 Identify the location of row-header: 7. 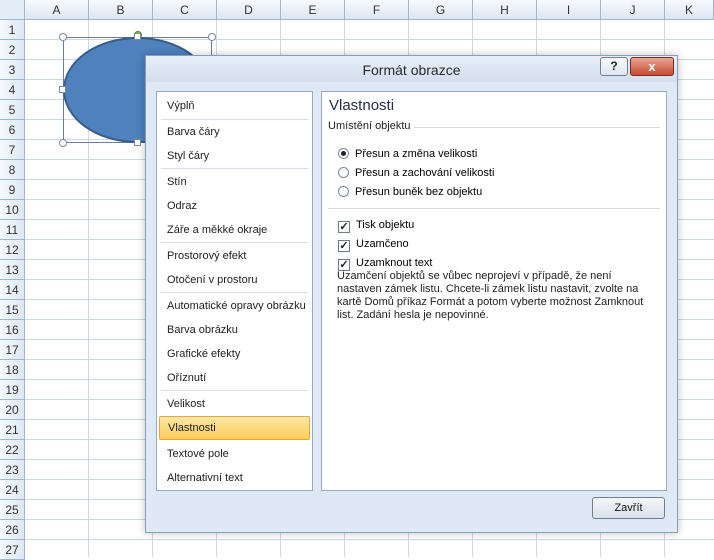
(12, 150).